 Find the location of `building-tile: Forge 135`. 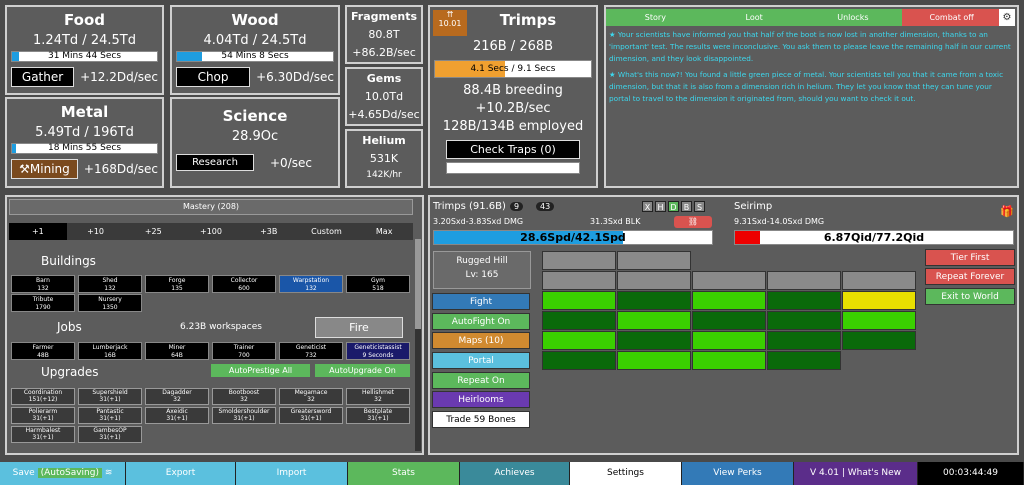

building-tile: Forge 135 is located at coordinates (177, 284).